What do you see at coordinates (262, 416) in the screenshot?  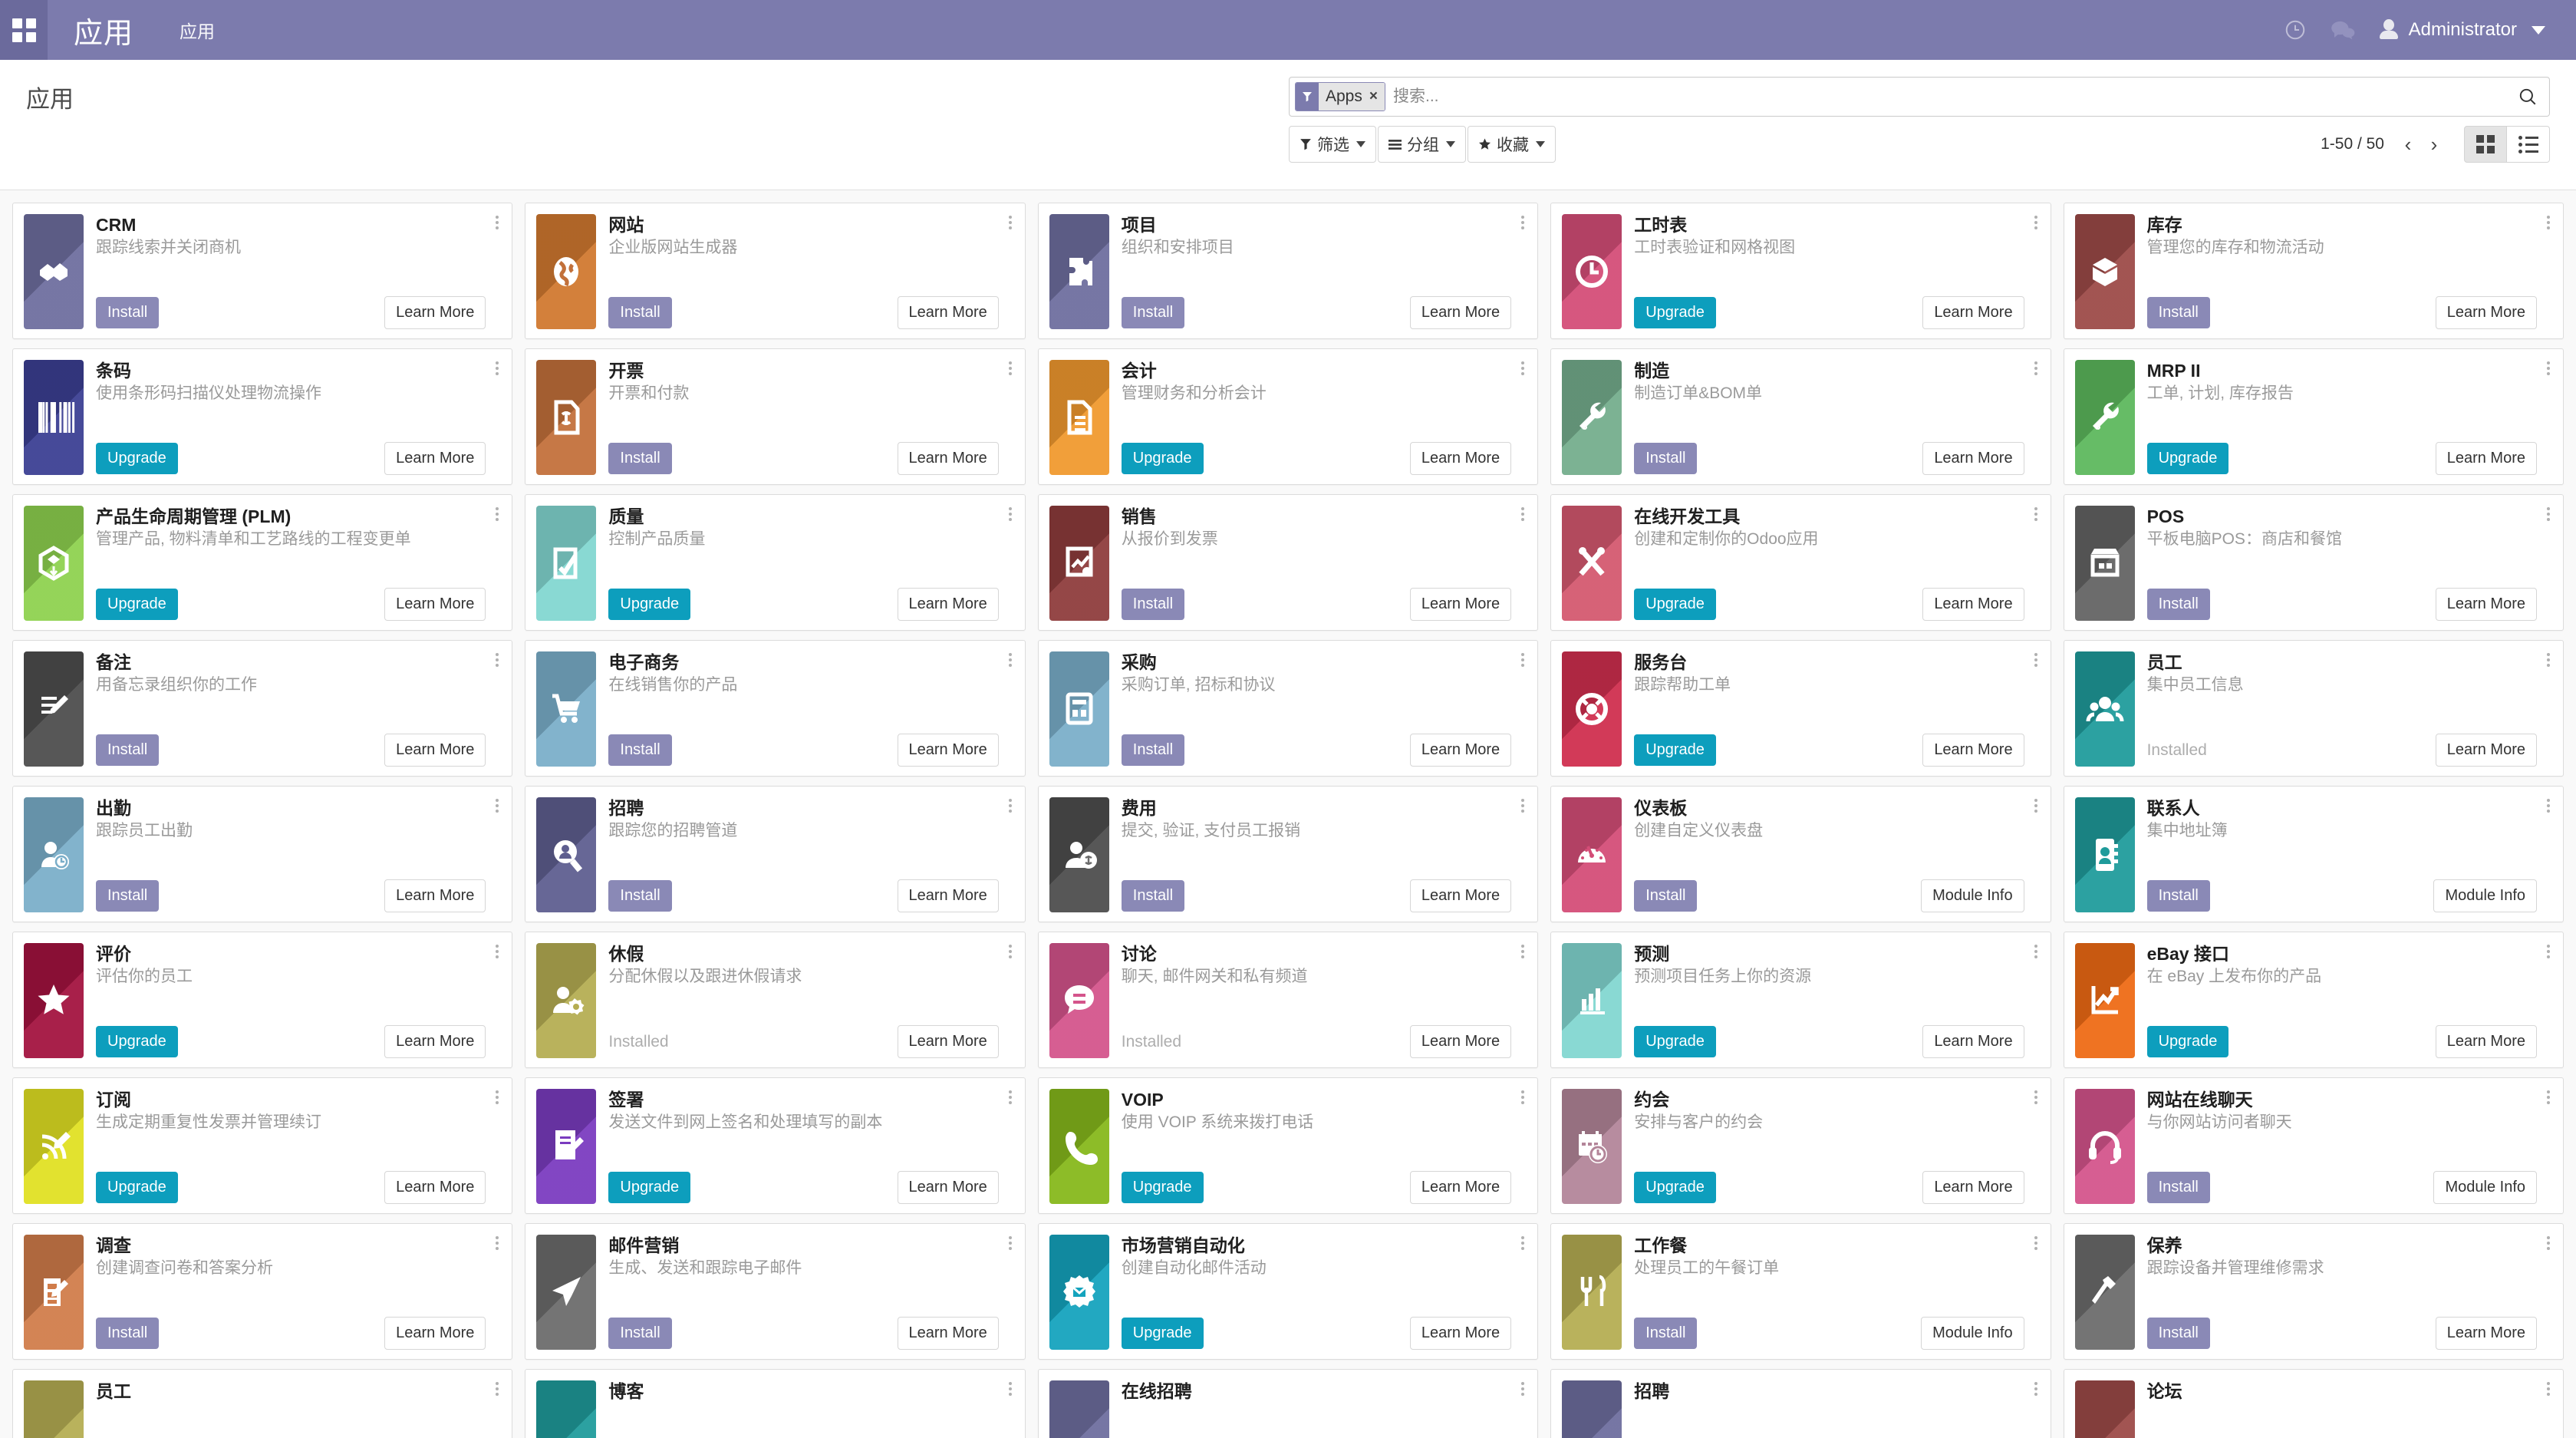 I see `app-card: 条码 使用条形码扫描仪处理物流操作 Upgrade Learn More` at bounding box center [262, 416].